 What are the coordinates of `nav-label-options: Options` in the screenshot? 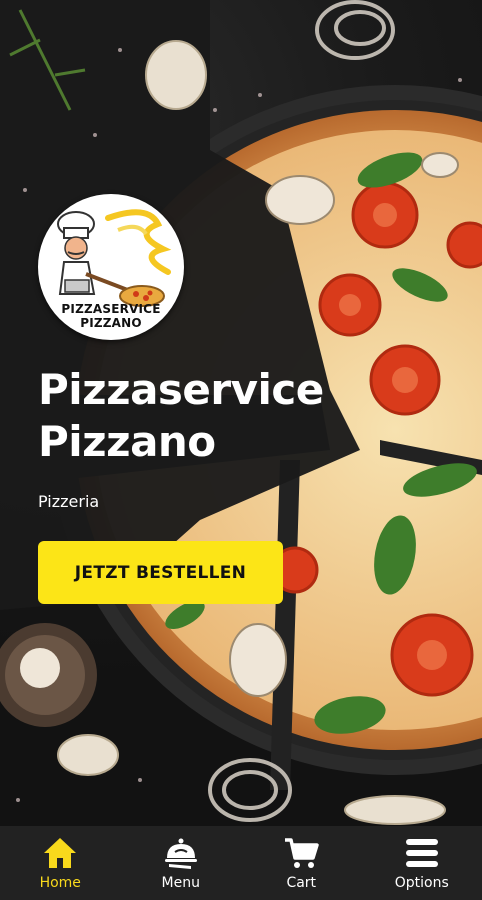 It's located at (421, 883).